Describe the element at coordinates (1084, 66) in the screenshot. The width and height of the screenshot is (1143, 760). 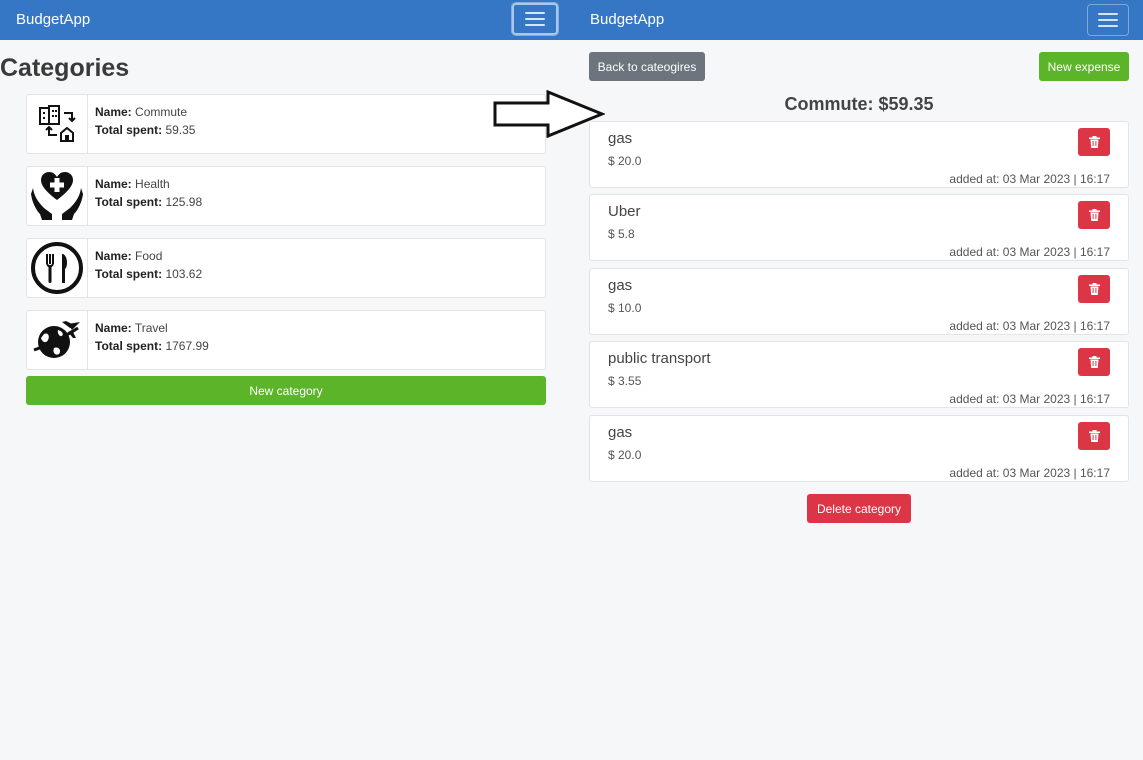
I see `new-expense-button: New expense` at that location.